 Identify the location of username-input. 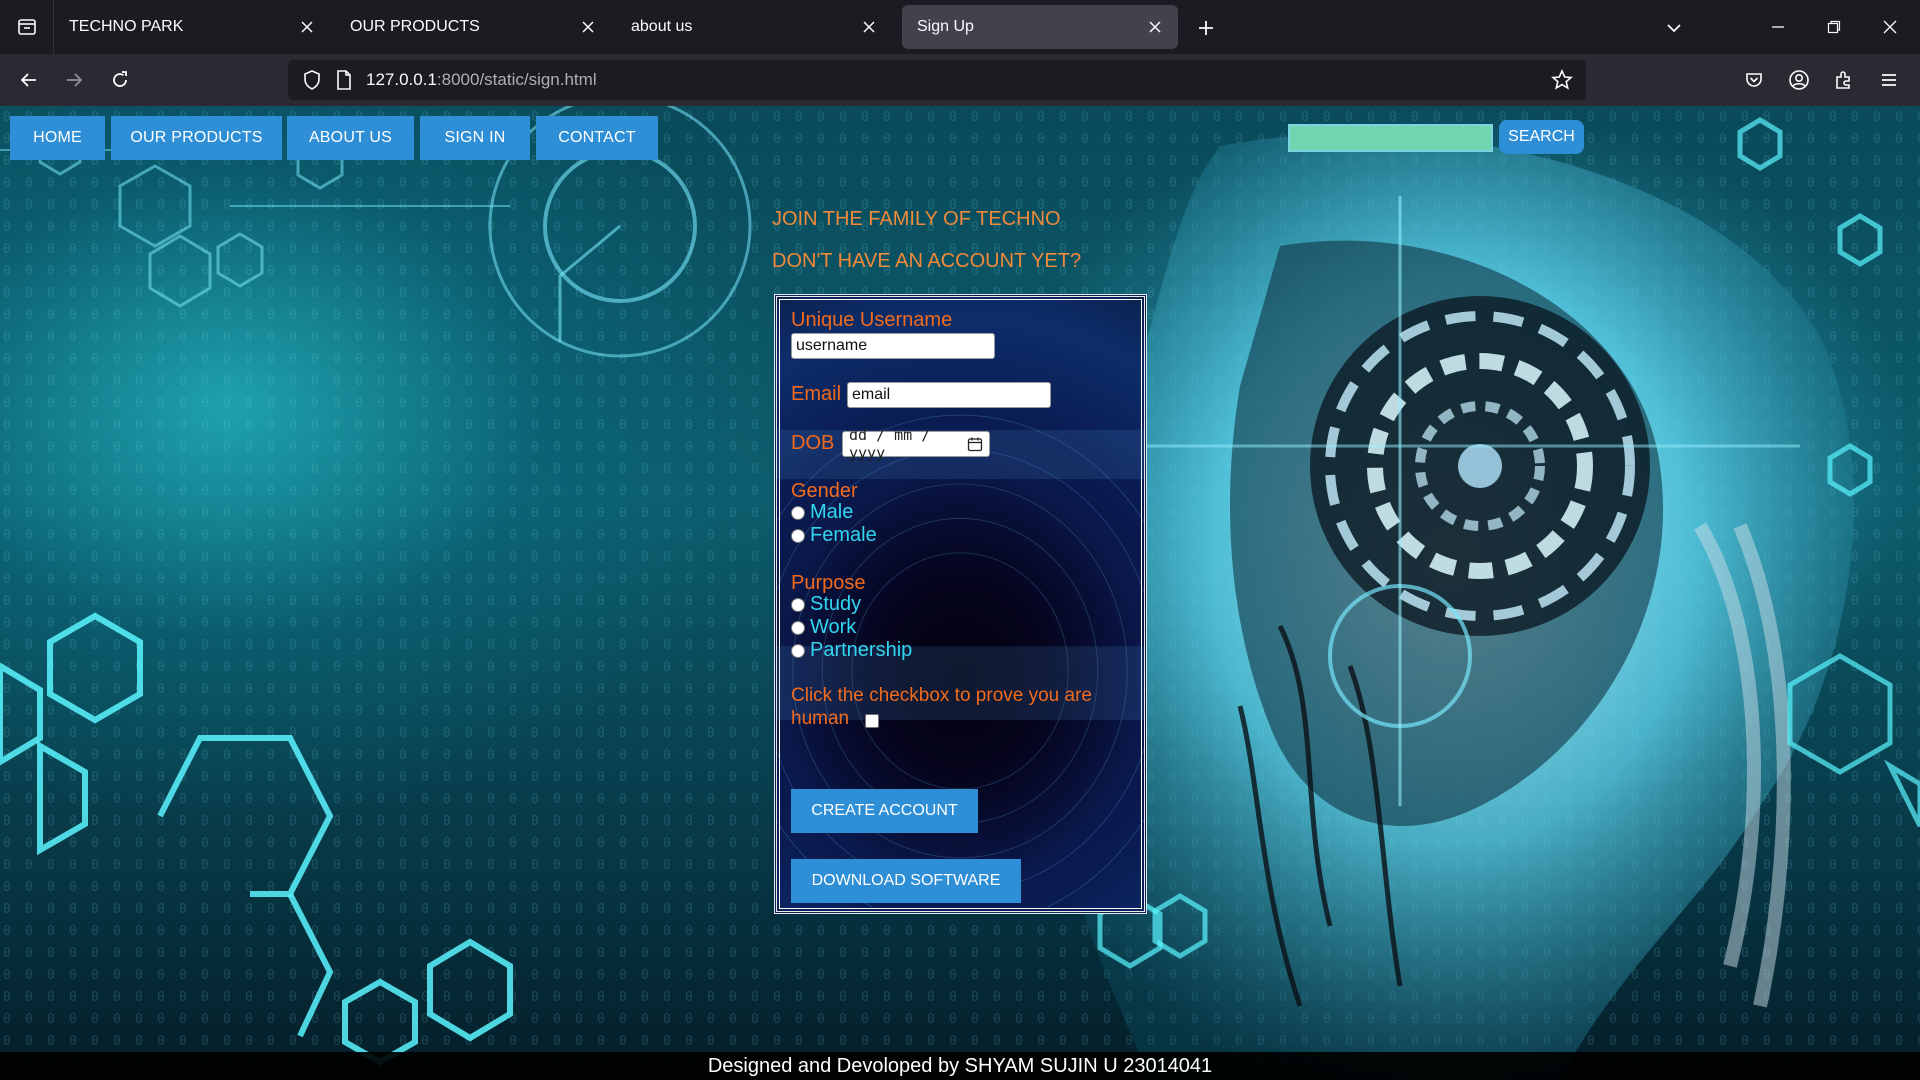
(893, 346).